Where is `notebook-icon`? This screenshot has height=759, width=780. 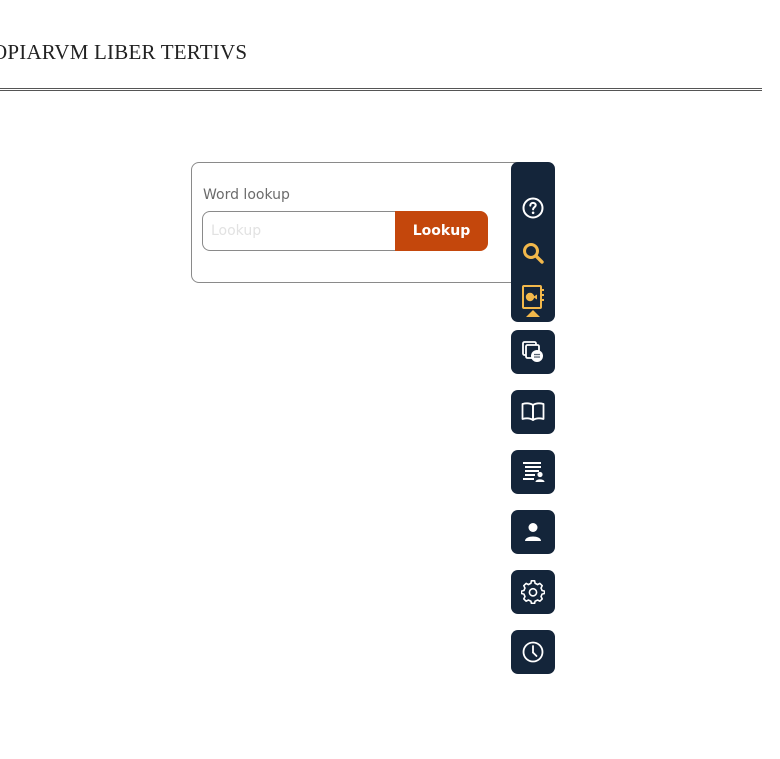 notebook-icon is located at coordinates (533, 297).